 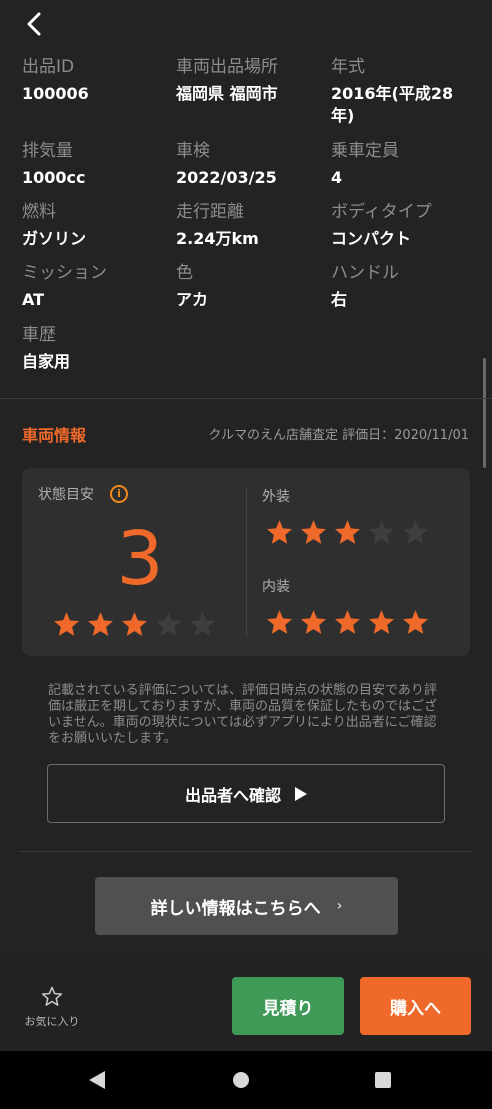 What do you see at coordinates (392, 104) in the screenshot?
I see `spec-value: 2016年(平成28年)` at bounding box center [392, 104].